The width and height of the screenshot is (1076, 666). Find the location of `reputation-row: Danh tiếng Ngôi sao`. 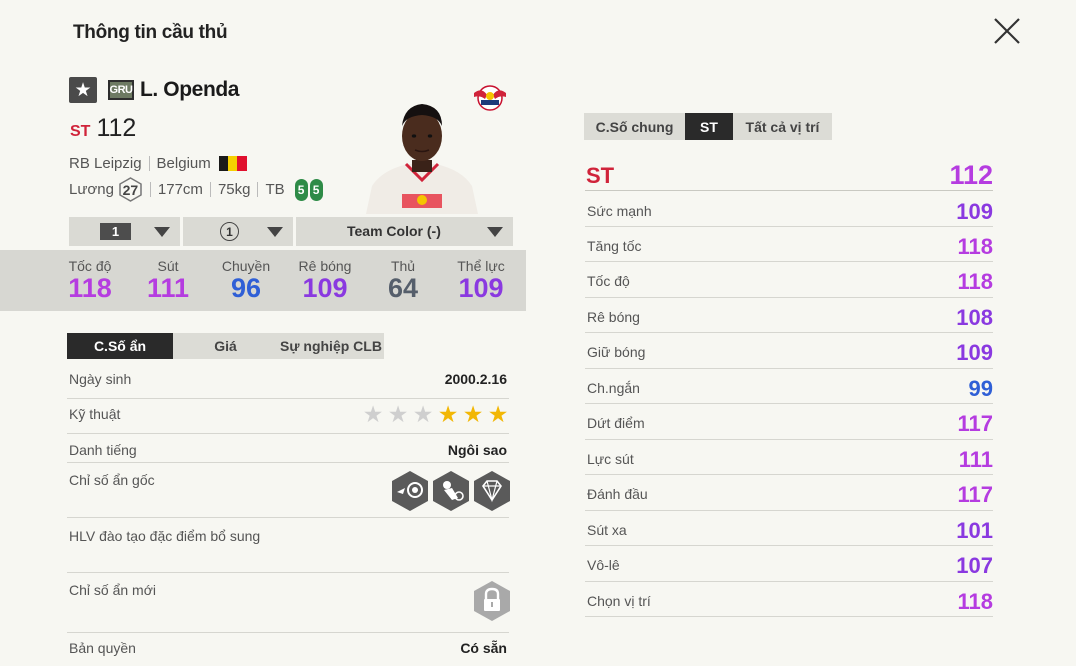

reputation-row: Danh tiếng Ngôi sao is located at coordinates (288, 448).